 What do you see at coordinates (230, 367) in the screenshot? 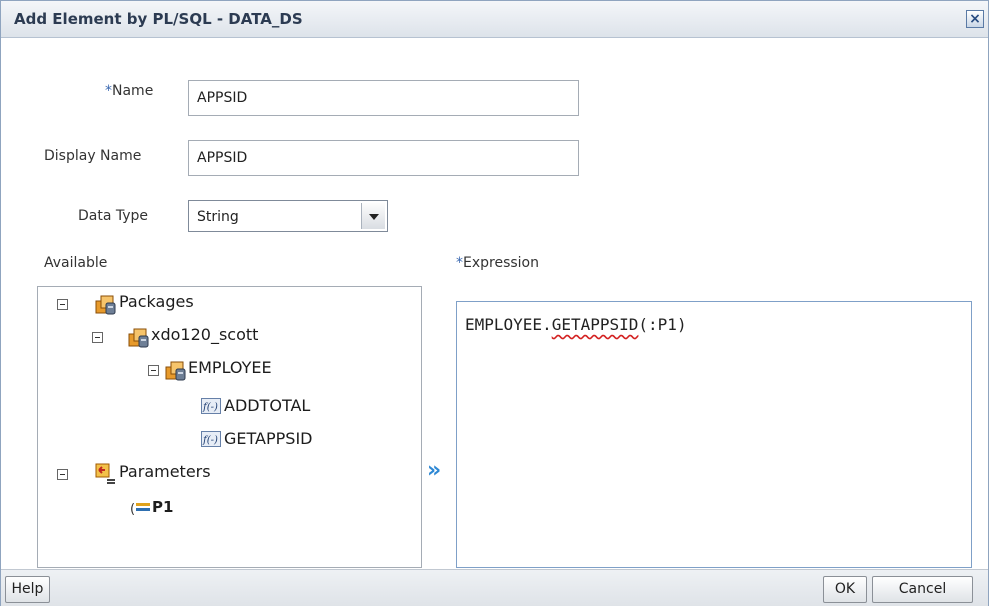
I see `tree-node-package: EMPLOYEE` at bounding box center [230, 367].